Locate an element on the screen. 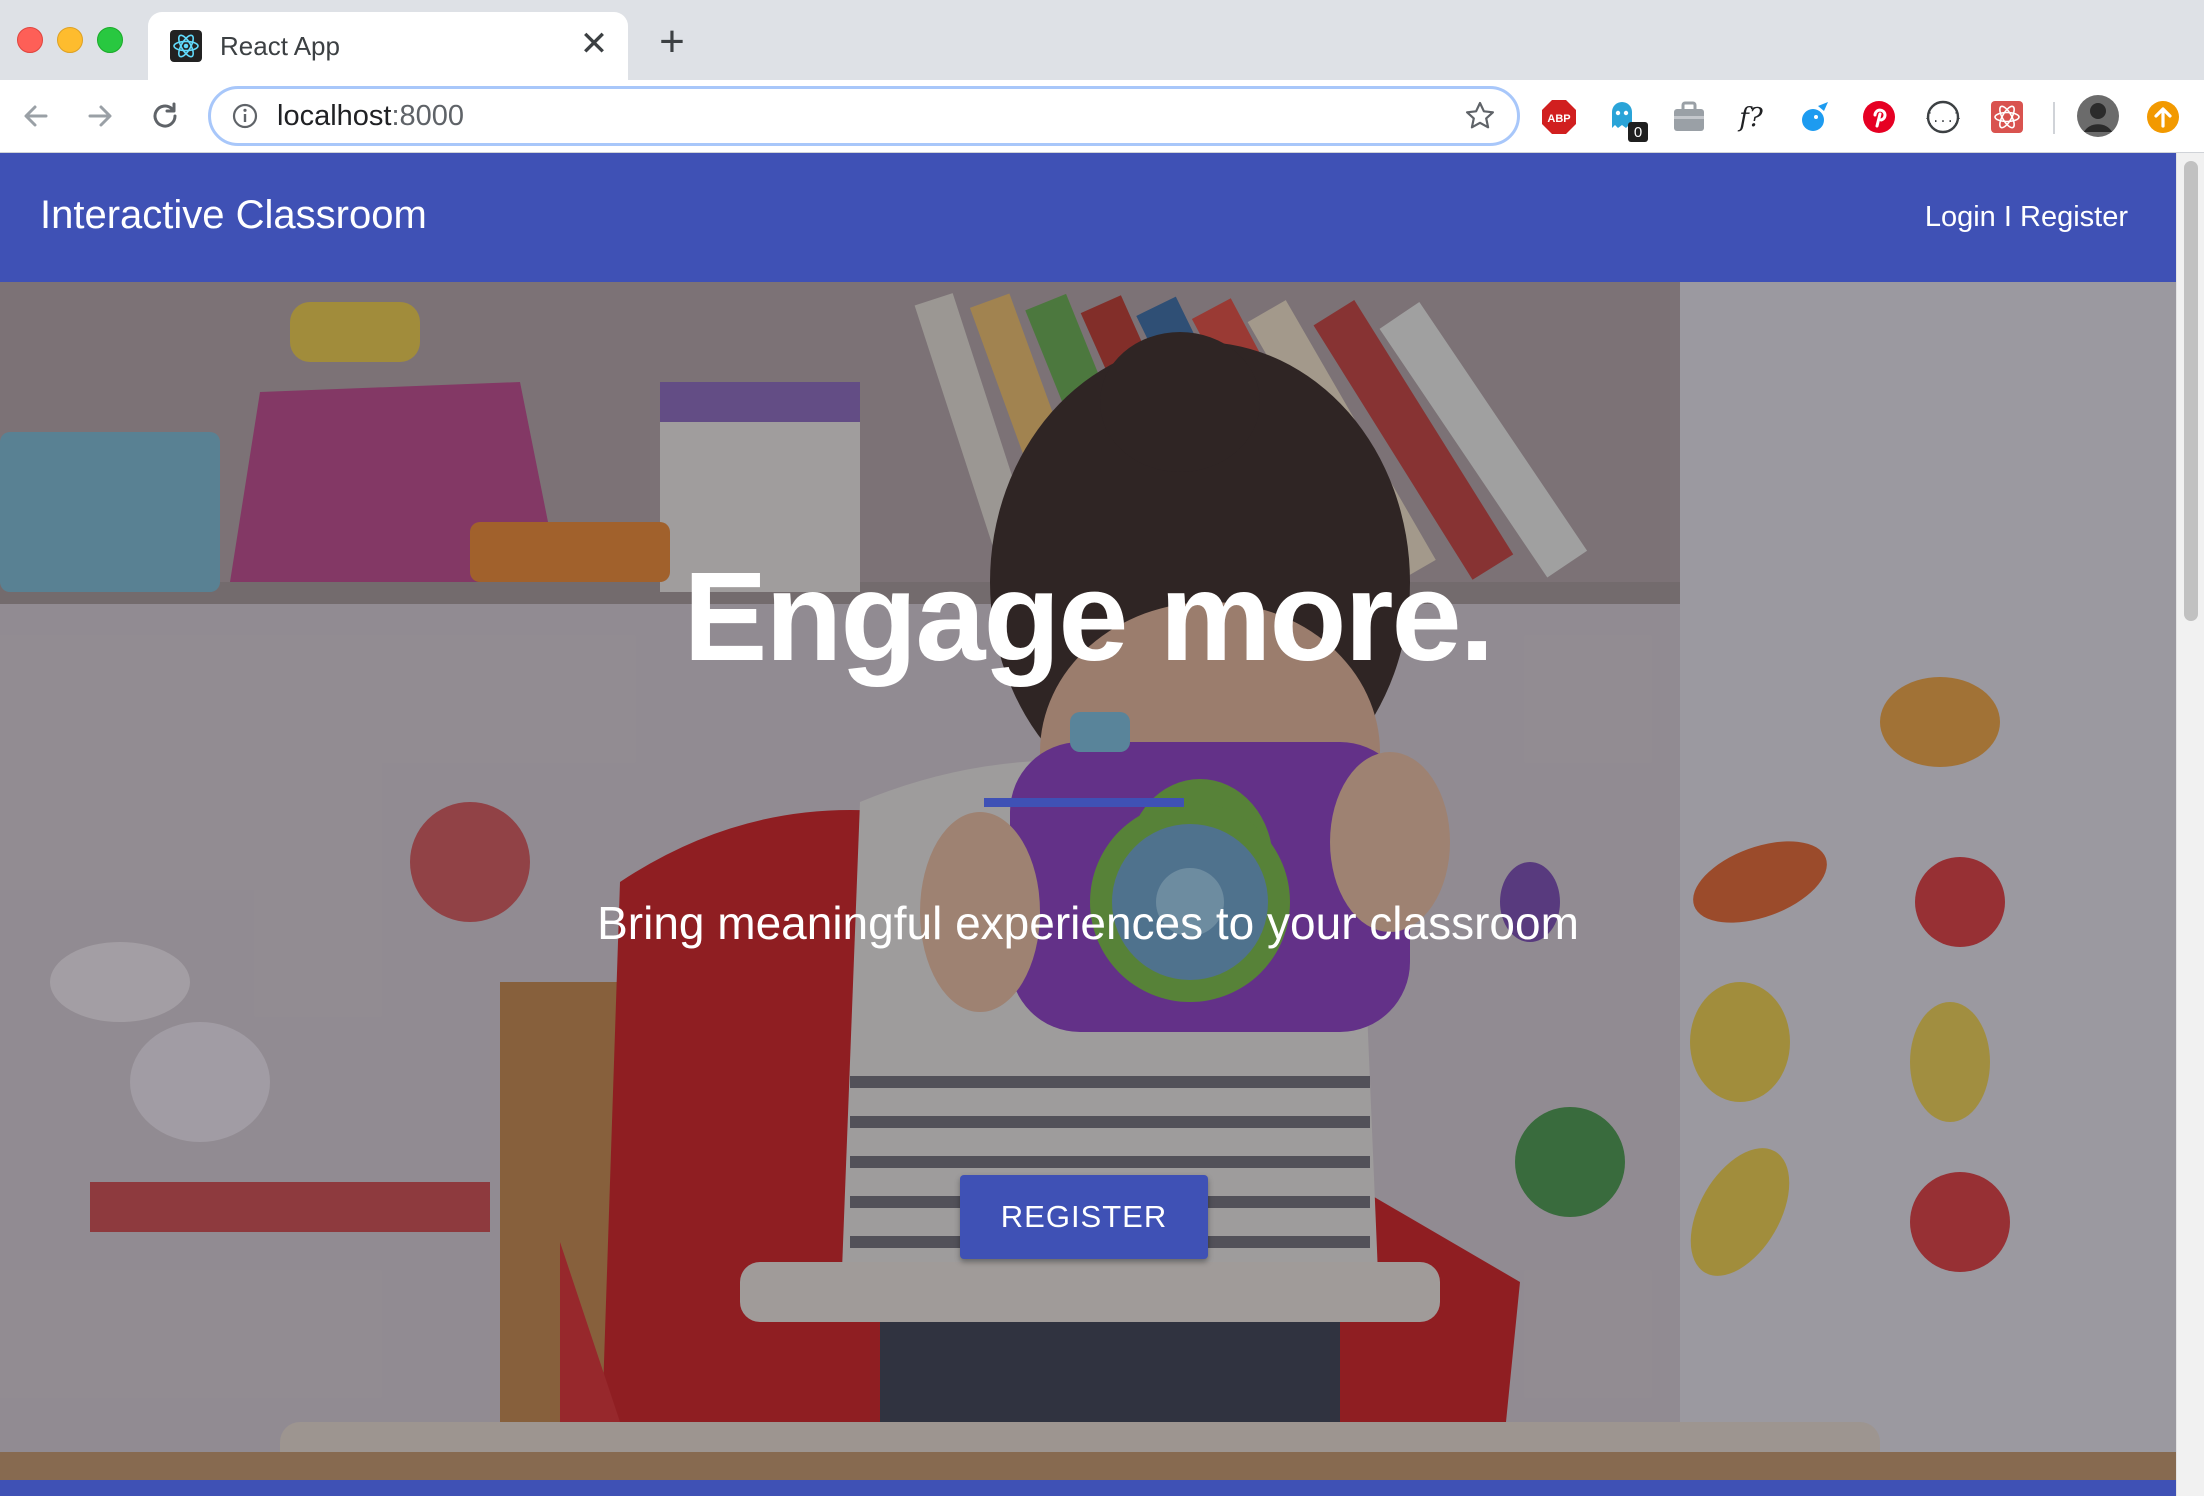 This screenshot has width=2204, height=1496. profile-avatar is located at coordinates (2098, 116).